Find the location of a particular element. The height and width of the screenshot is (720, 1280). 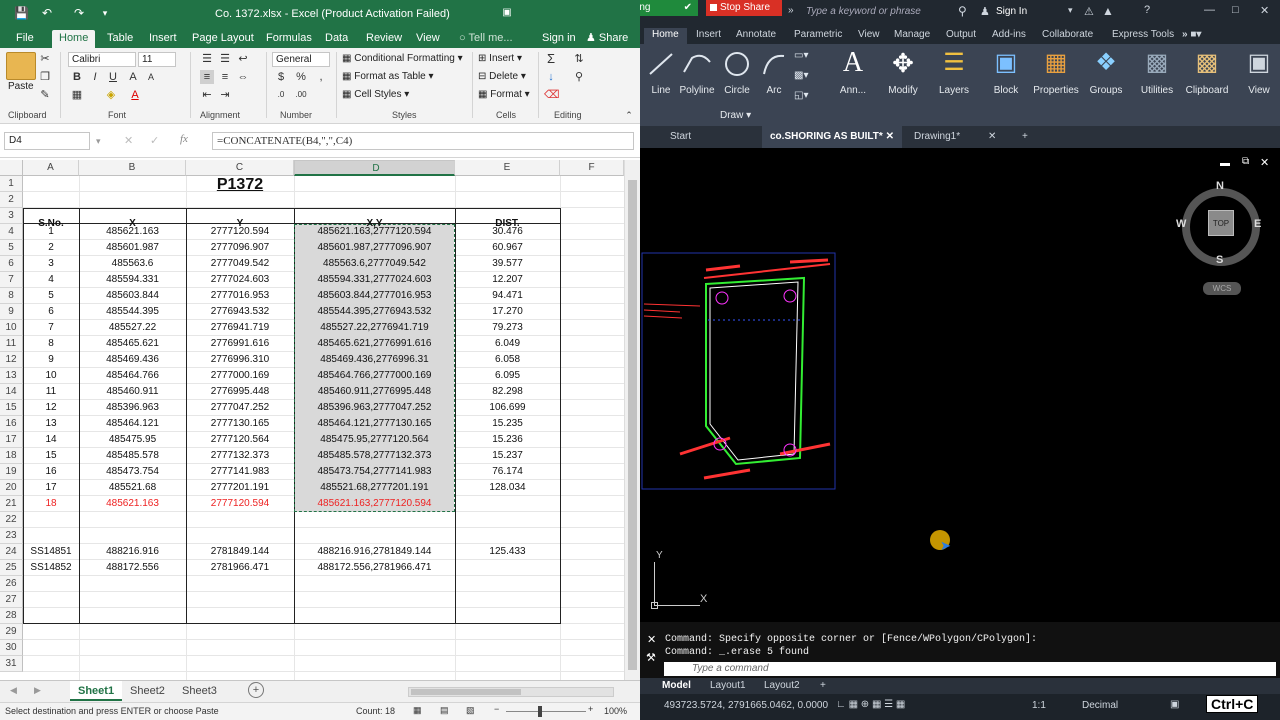

expand-toolbar-icon: » is located at coordinates (791, 10).